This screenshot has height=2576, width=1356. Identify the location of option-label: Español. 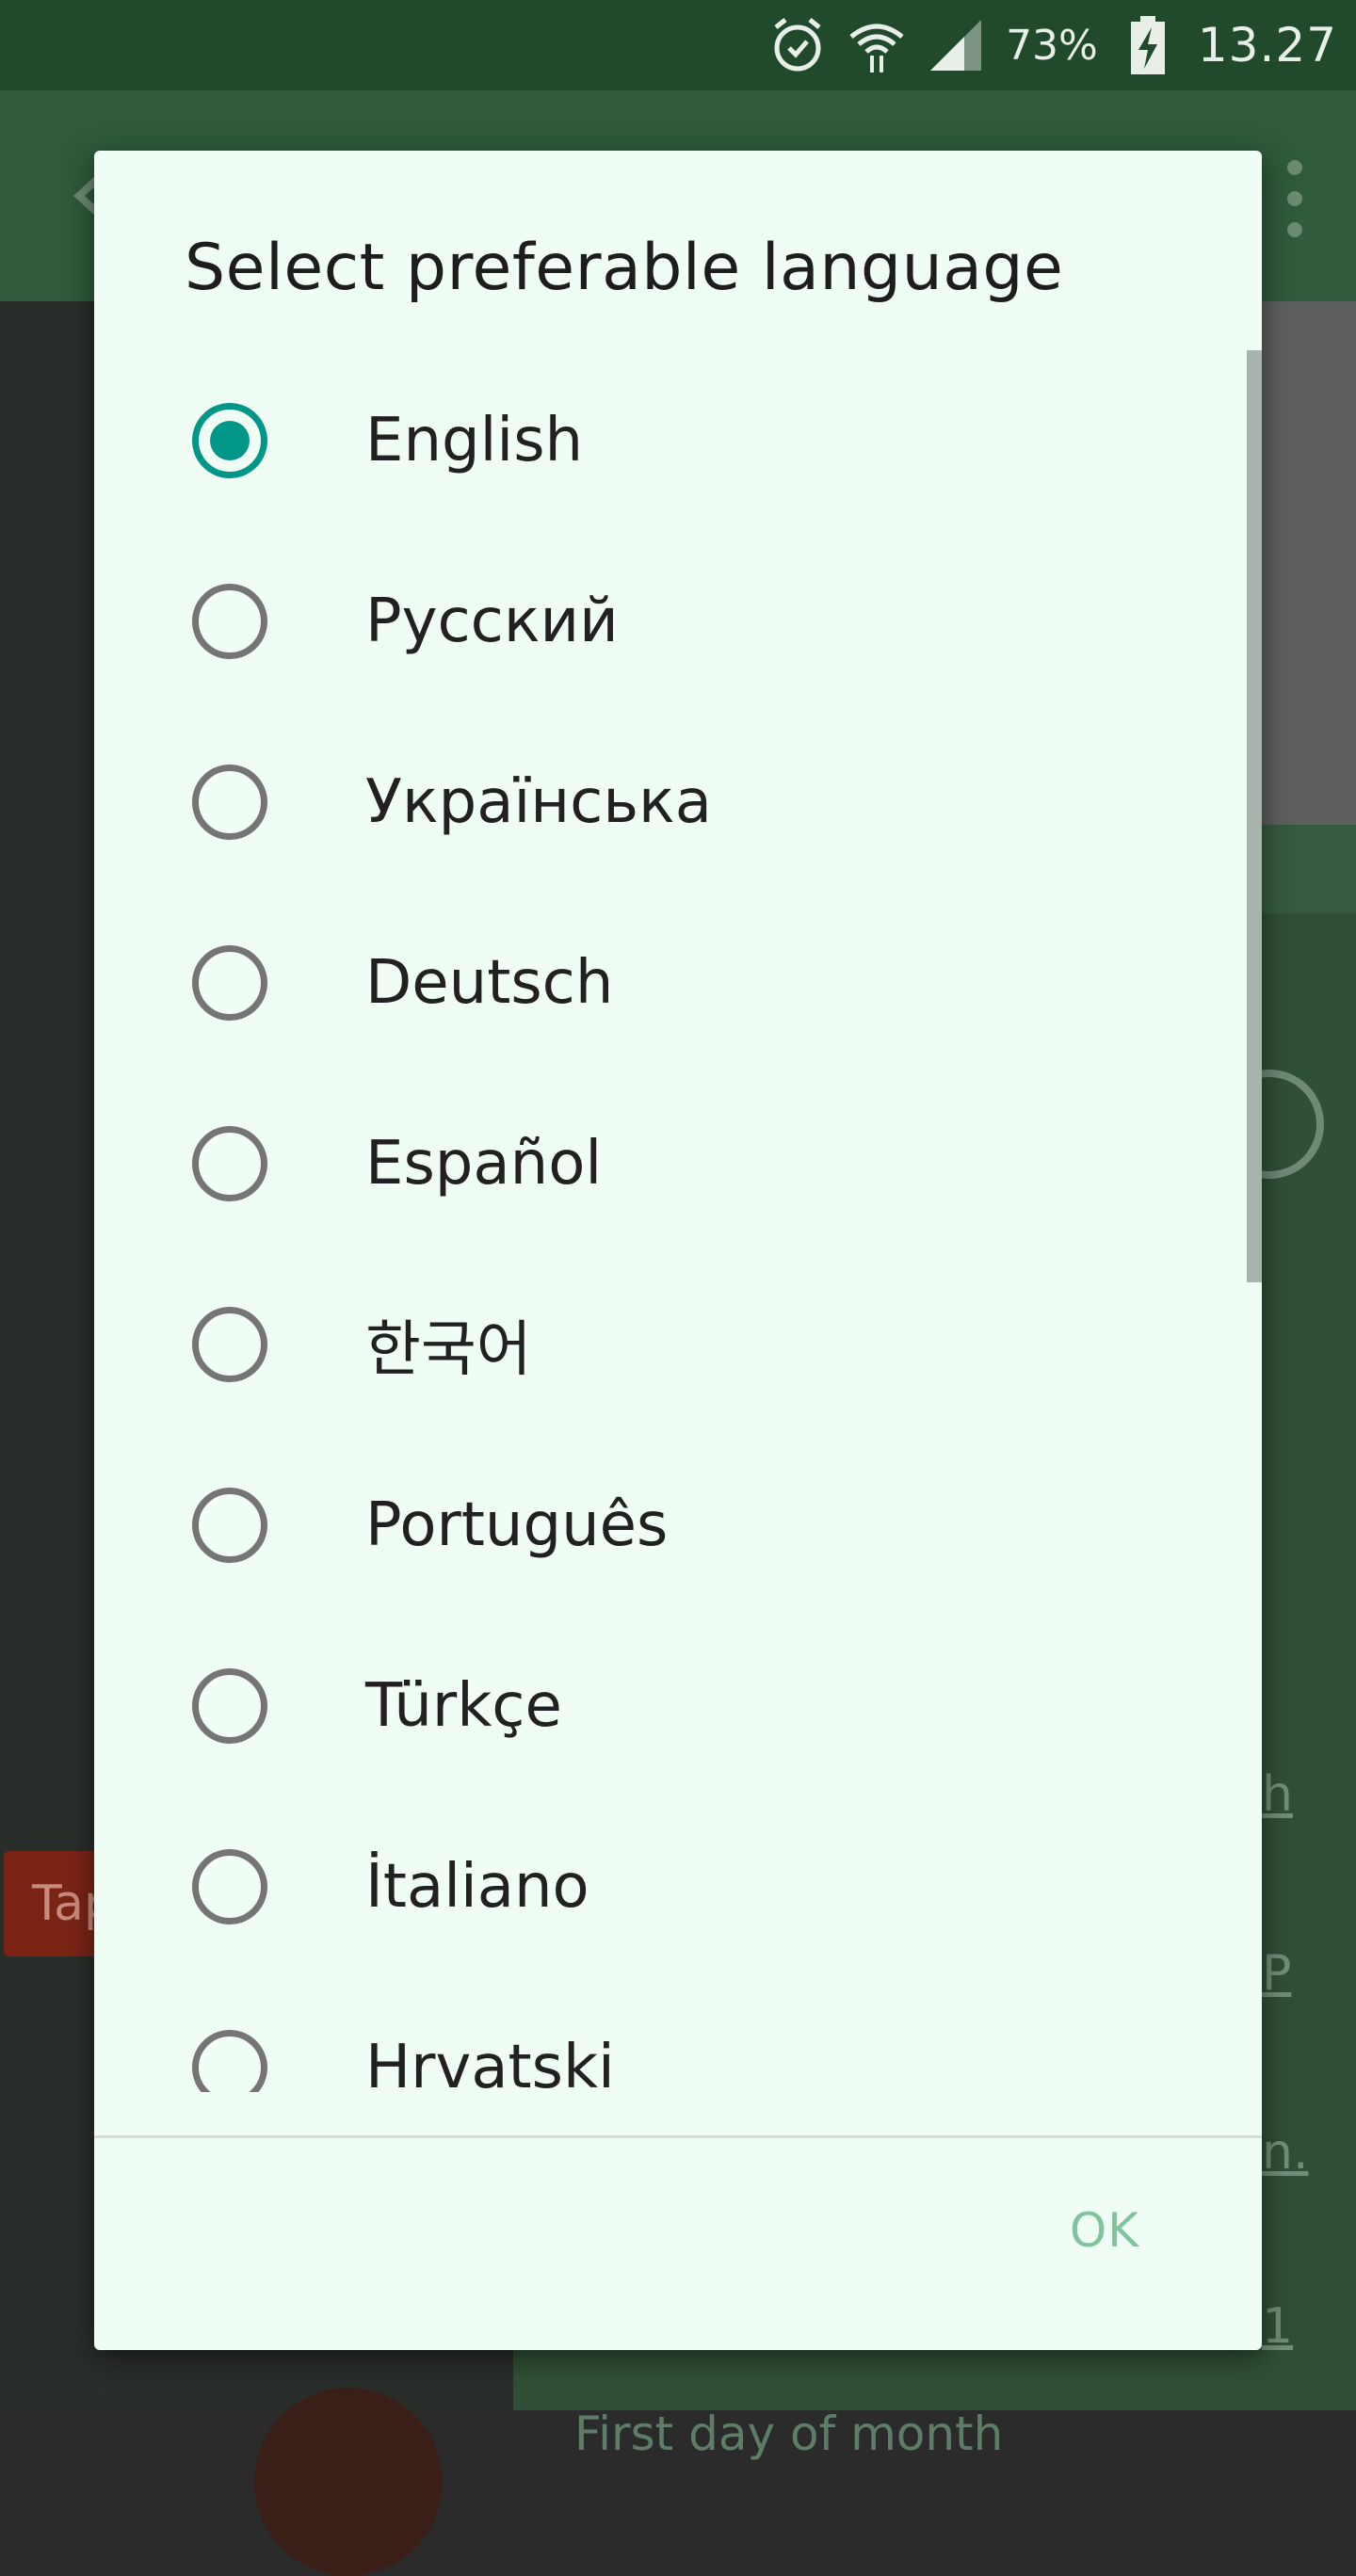
(484, 1164).